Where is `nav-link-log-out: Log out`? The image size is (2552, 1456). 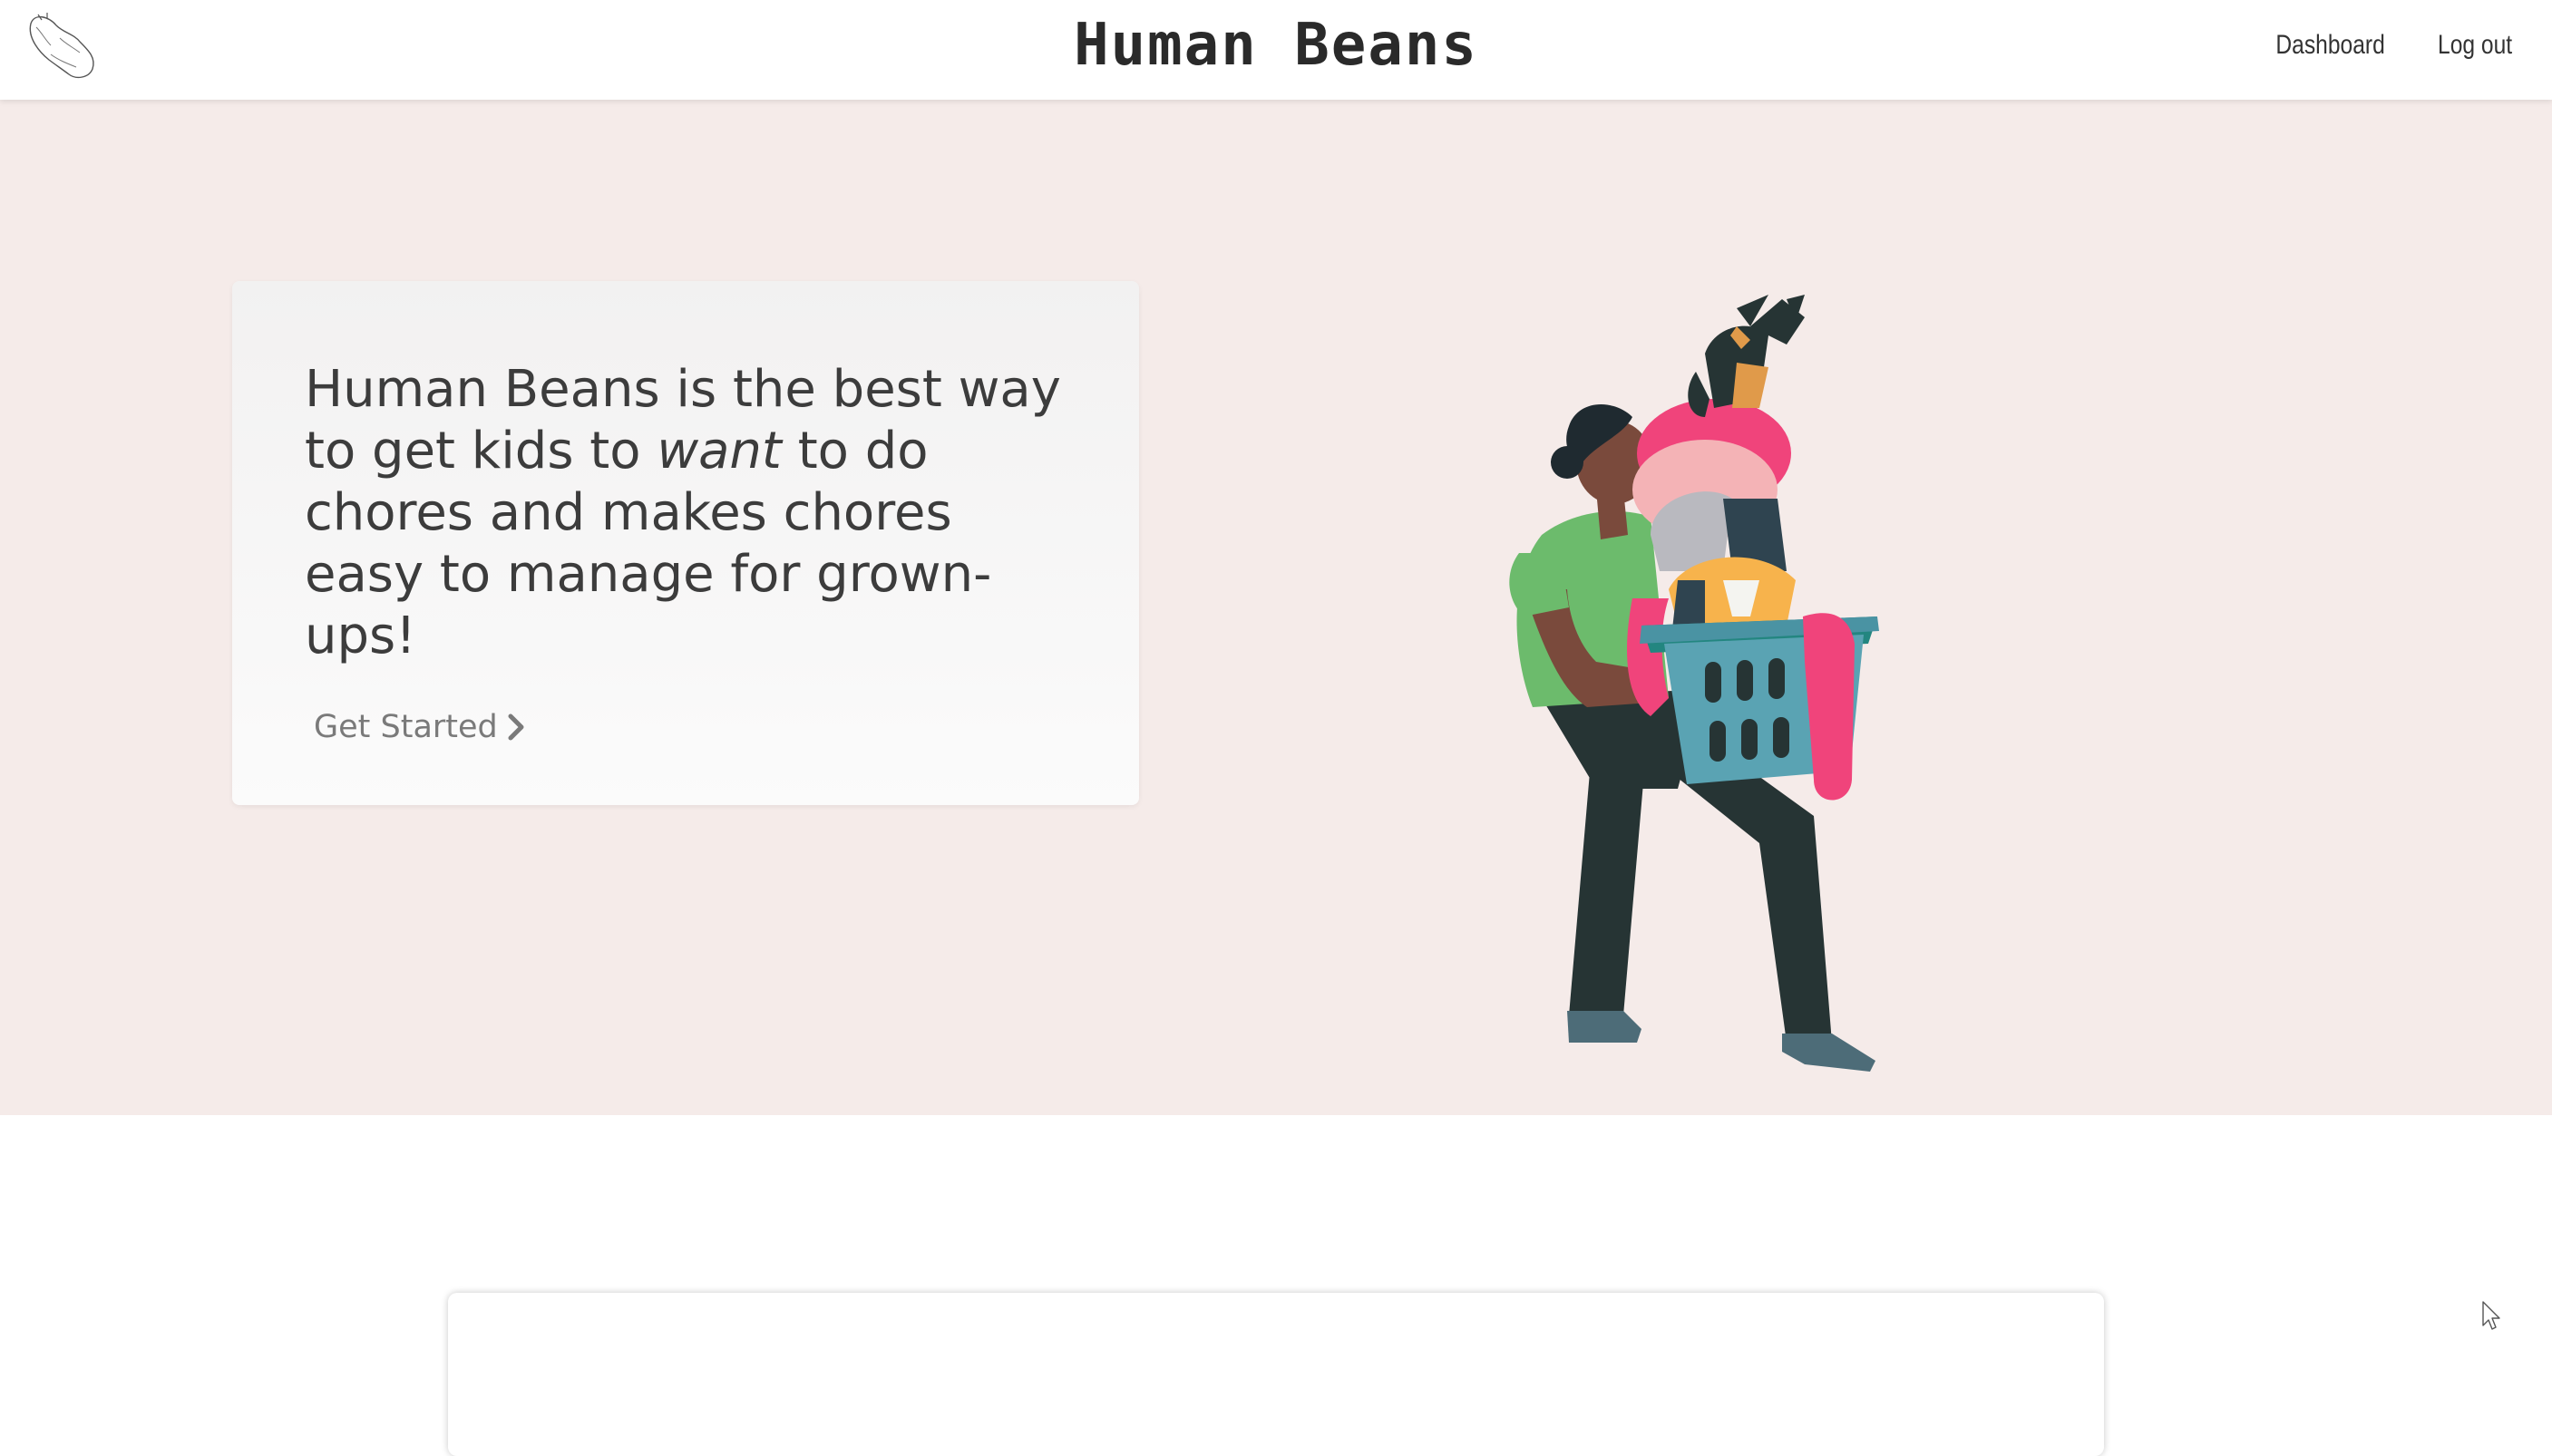 nav-link-log-out: Log out is located at coordinates (2475, 45).